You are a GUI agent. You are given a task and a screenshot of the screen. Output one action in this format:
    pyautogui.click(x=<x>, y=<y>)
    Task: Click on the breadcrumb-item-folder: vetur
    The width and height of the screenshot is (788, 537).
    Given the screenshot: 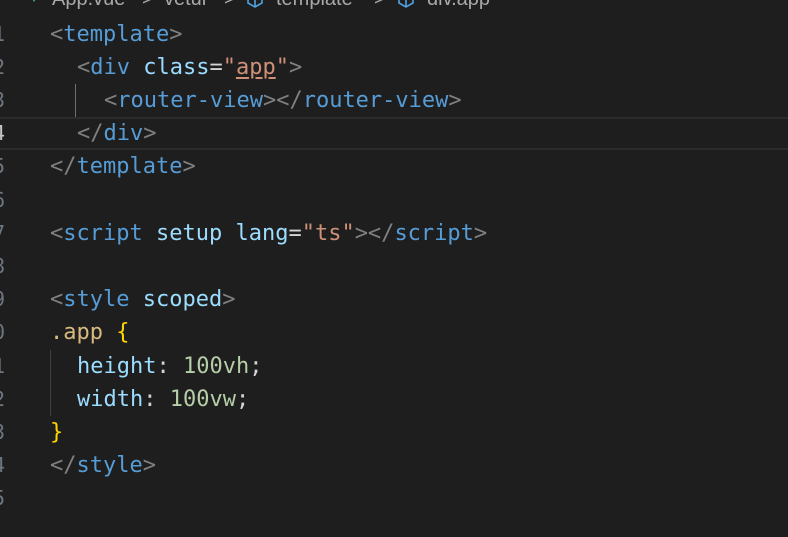 What is the action you would take?
    pyautogui.click(x=186, y=5)
    